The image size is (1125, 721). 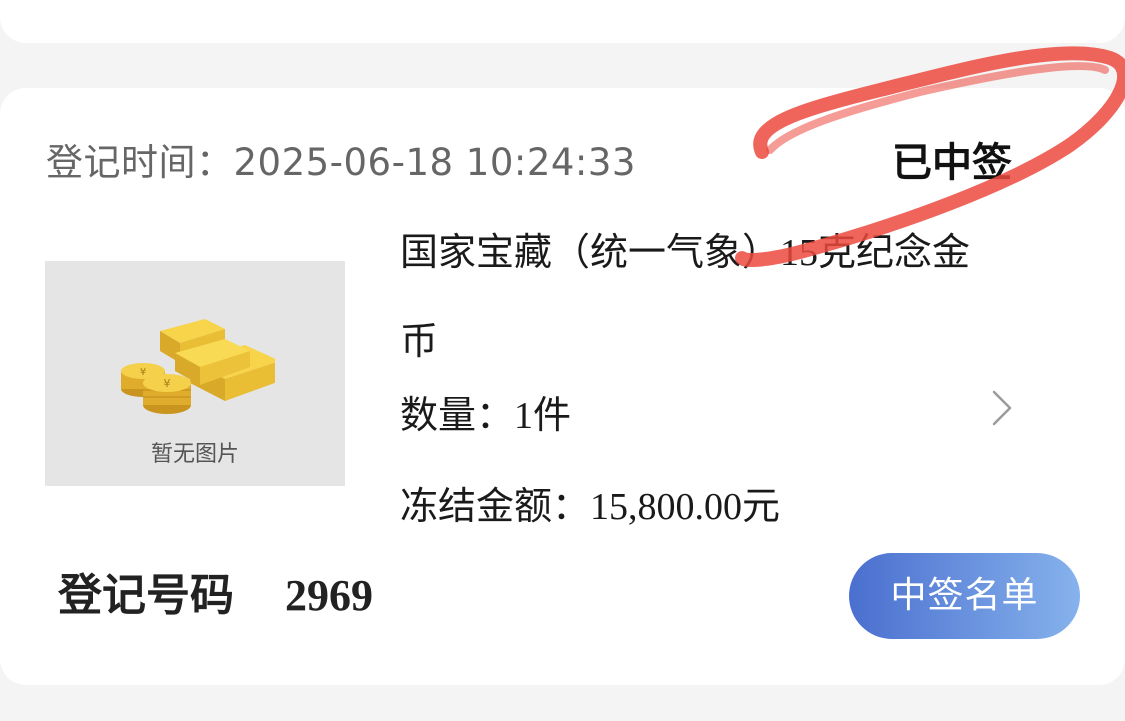 I want to click on quantity-label: 数量：, so click(x=457, y=415).